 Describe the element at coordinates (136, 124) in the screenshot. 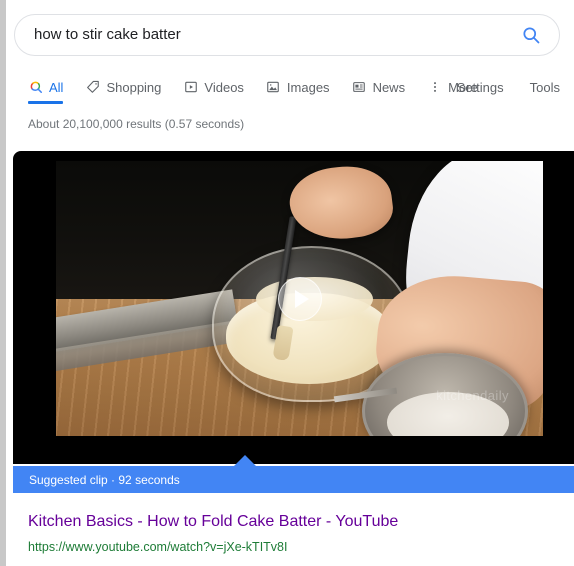

I see `result-stats: About 20,100,000 results (0.57 seconds)` at that location.